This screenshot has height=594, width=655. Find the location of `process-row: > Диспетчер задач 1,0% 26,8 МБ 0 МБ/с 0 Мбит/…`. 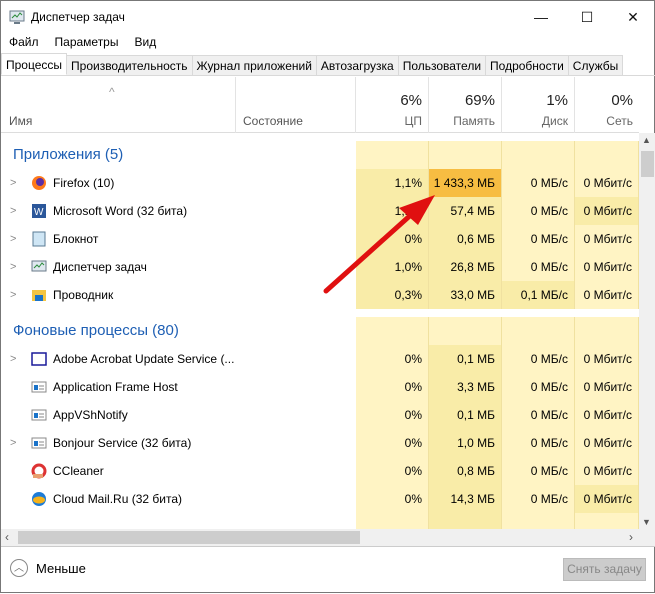

process-row: > Диспетчер задач 1,0% 26,8 МБ 0 МБ/с 0 Мбит/… is located at coordinates (320, 267).